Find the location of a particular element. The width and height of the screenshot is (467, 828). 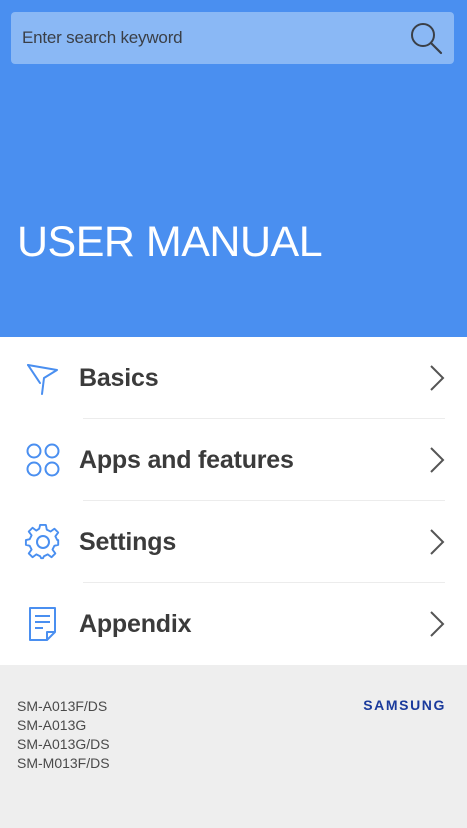

brand-logo: SAMSUNG is located at coordinates (404, 705).